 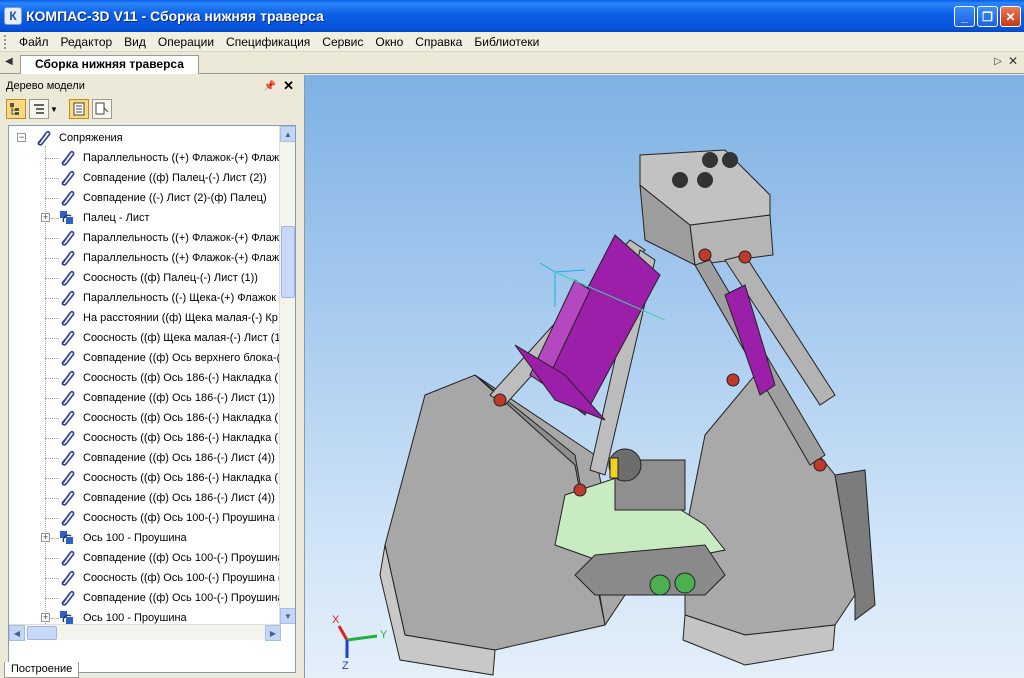 What do you see at coordinates (78, 109) in the screenshot?
I see `document-view-button` at bounding box center [78, 109].